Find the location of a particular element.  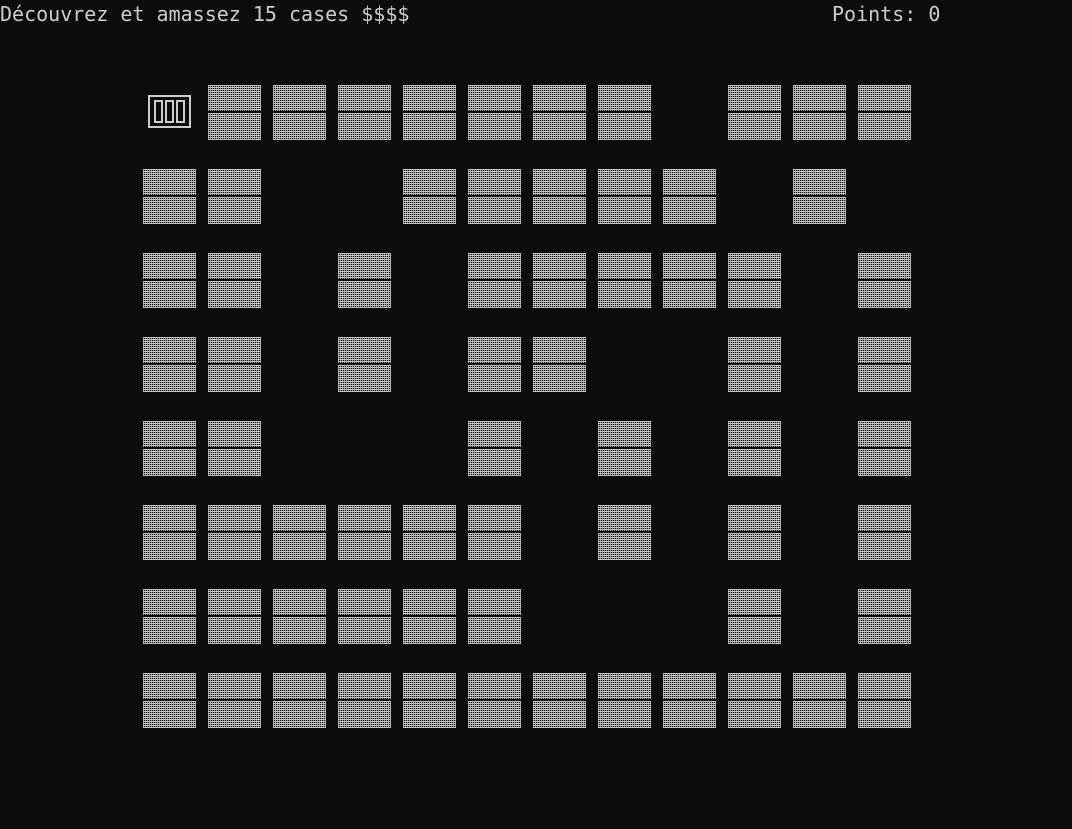

player-cursor-icon is located at coordinates (169, 111).